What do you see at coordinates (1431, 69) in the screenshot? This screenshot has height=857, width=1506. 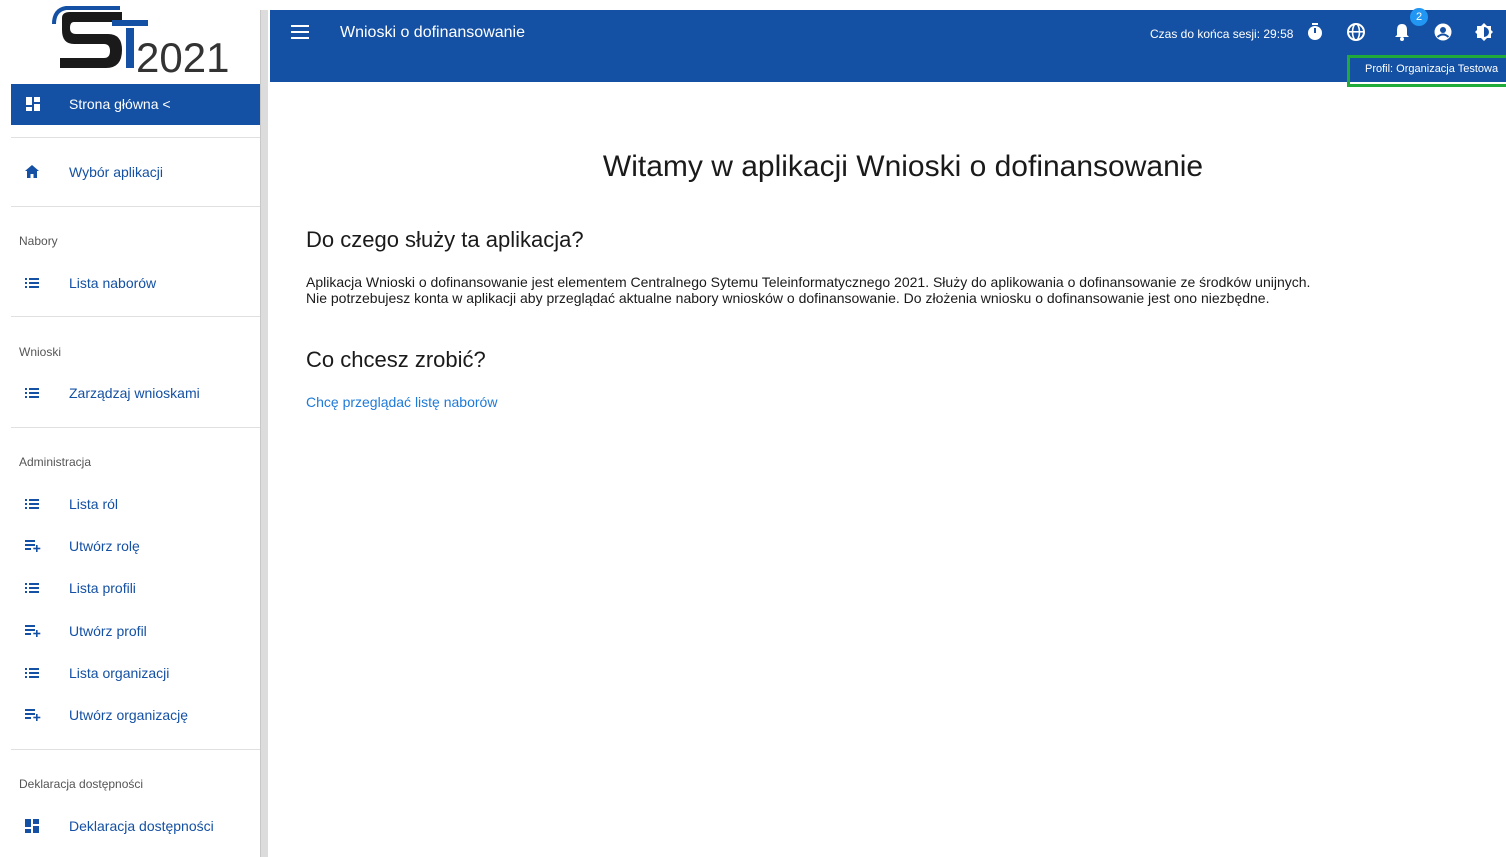 I see `profile-selector: Profil: Organizacja Testowa` at bounding box center [1431, 69].